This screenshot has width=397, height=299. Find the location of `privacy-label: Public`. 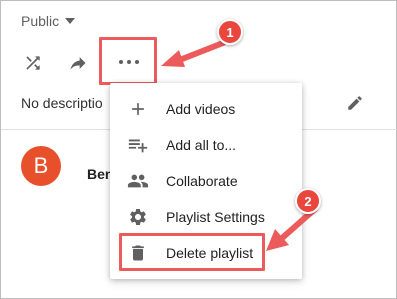

privacy-label: Public is located at coordinates (40, 21).